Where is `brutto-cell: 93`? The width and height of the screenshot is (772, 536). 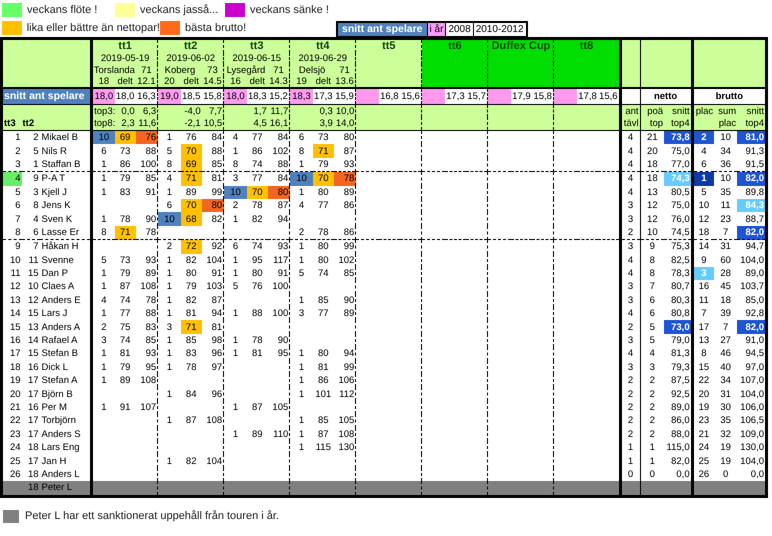 brutto-cell: 93 is located at coordinates (279, 247).